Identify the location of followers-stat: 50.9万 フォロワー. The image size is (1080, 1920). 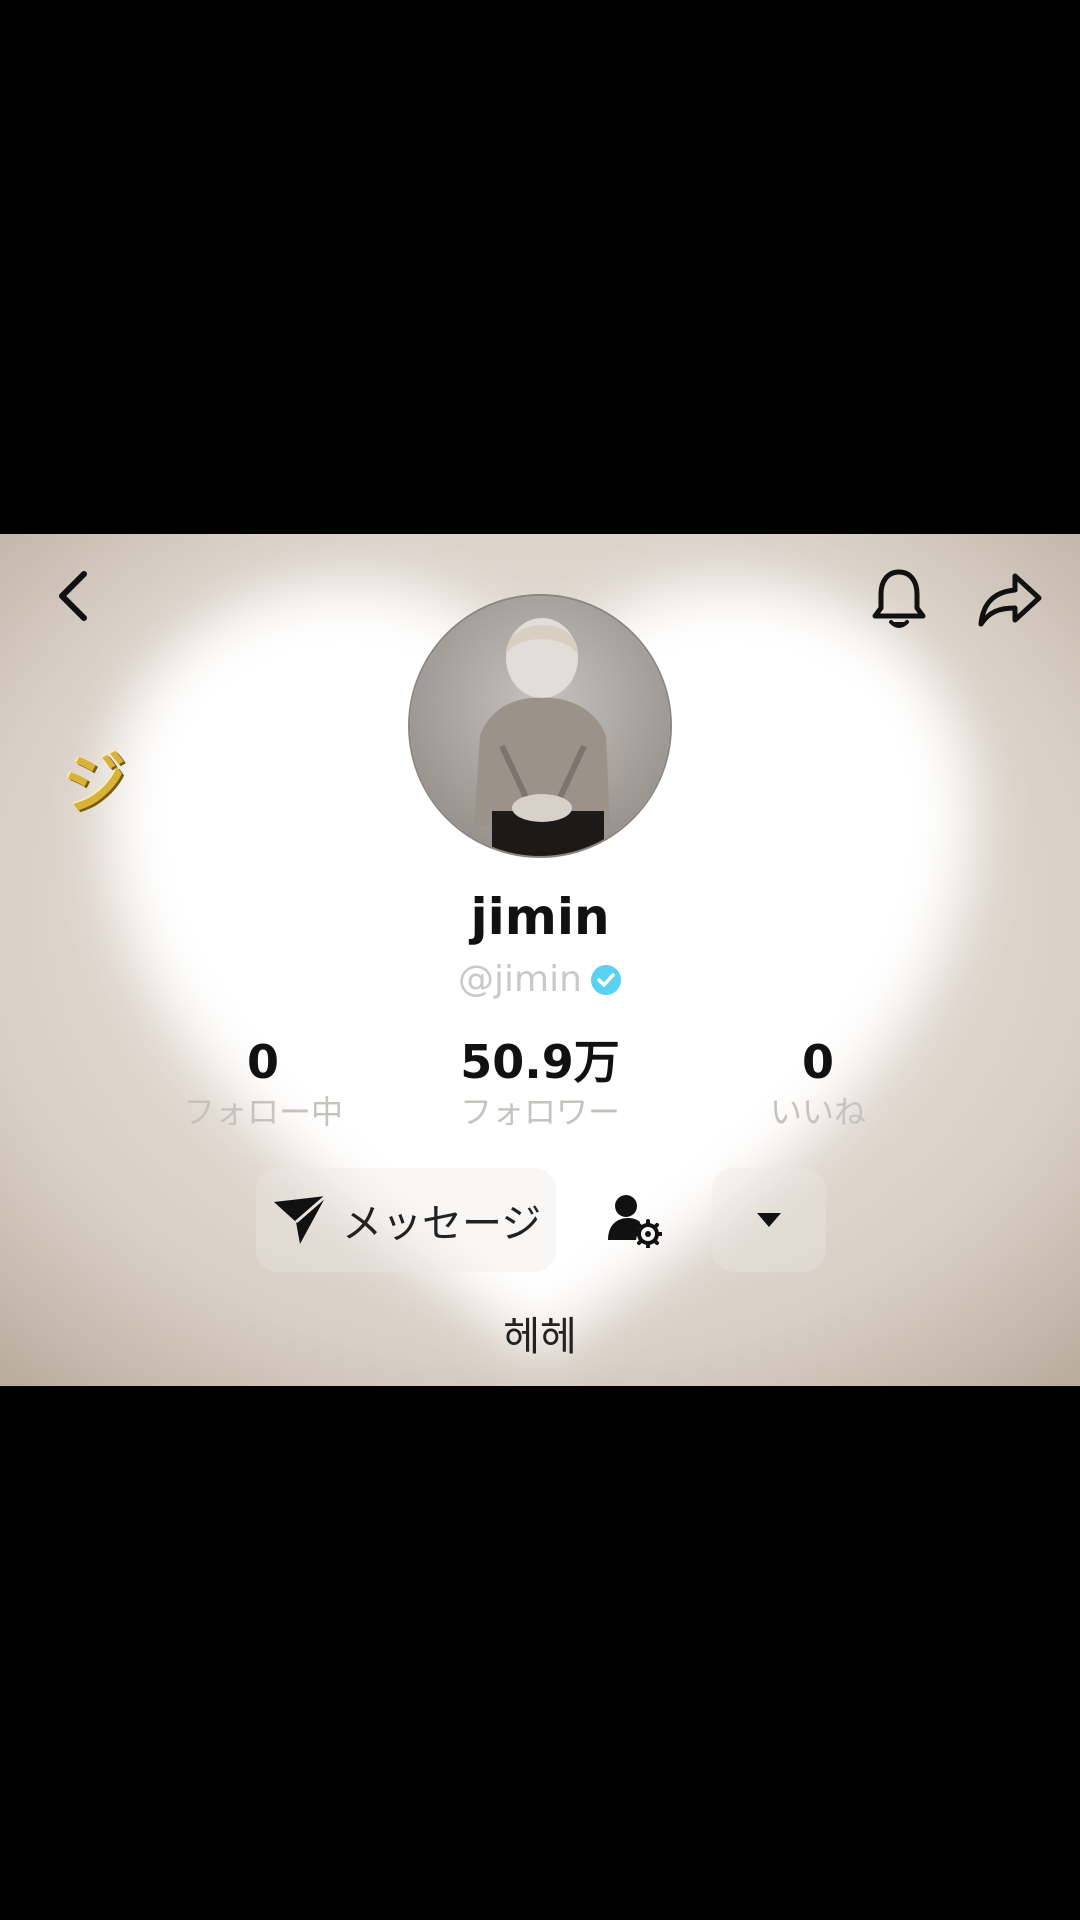
(540, 1084).